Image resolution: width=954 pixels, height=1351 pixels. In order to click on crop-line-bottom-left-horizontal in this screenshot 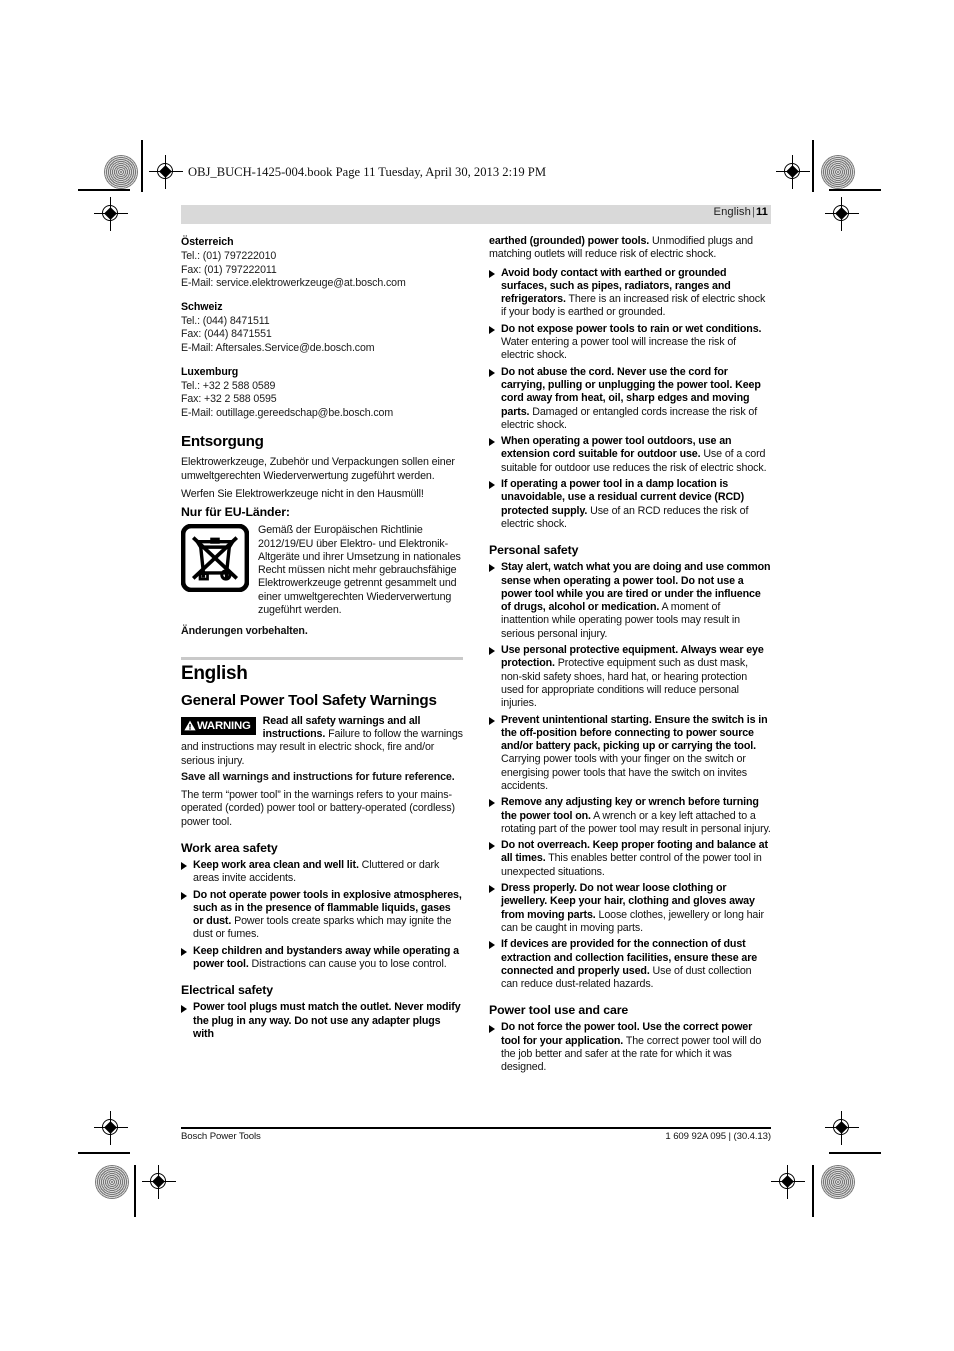, I will do `click(104, 1153)`.